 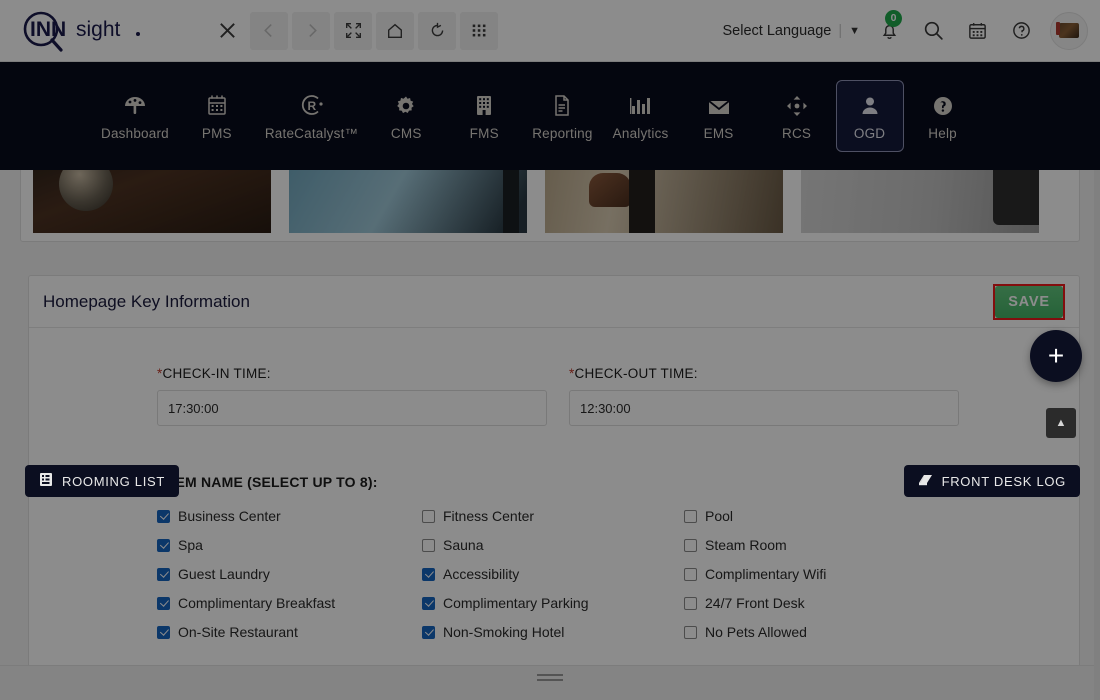 What do you see at coordinates (479, 30) in the screenshot?
I see `apps-grid-icon` at bounding box center [479, 30].